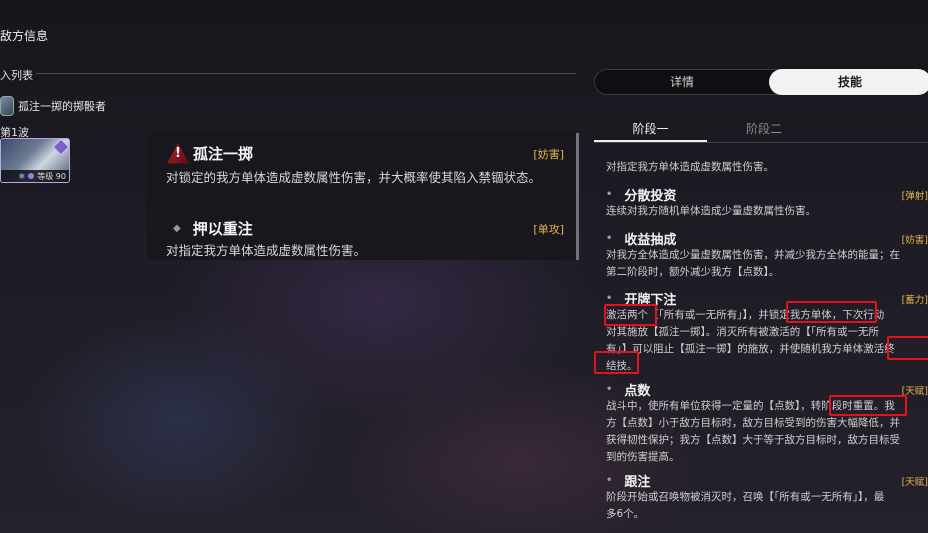 The image size is (928, 533). Describe the element at coordinates (62, 106) in the screenshot. I see `enemy-name: 孤注一掷的掷骰者` at that location.